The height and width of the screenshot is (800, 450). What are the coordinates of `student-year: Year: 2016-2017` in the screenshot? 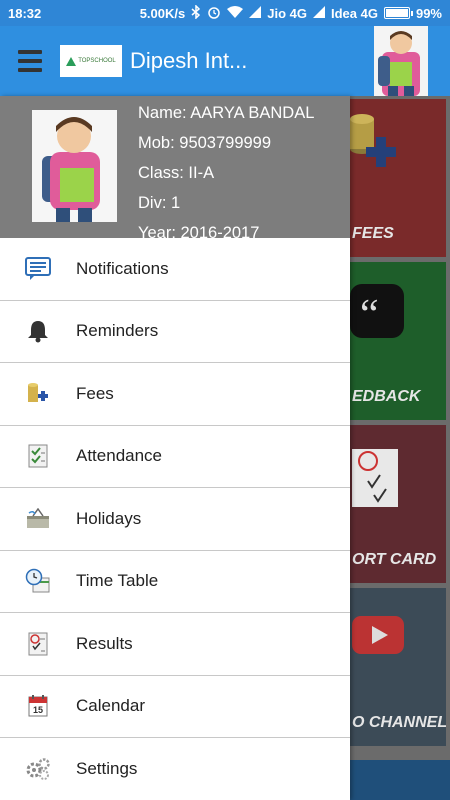 It's located at (199, 233).